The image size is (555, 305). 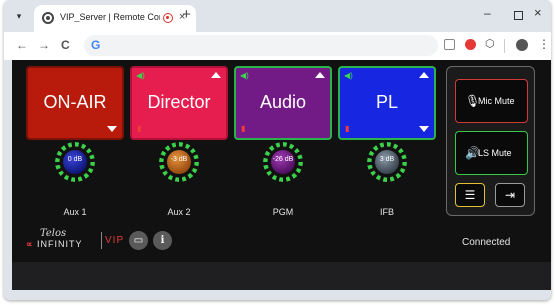 What do you see at coordinates (179, 212) in the screenshot?
I see `knob-label: Aux 2` at bounding box center [179, 212].